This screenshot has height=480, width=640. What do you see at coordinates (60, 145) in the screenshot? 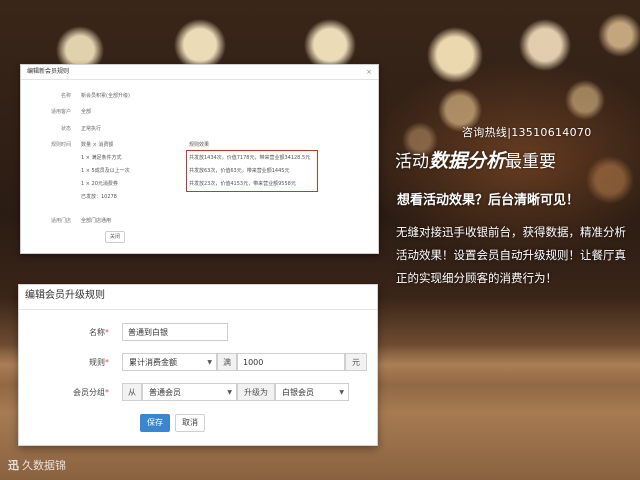
I see `label-rule-time: 规则时间` at bounding box center [60, 145].